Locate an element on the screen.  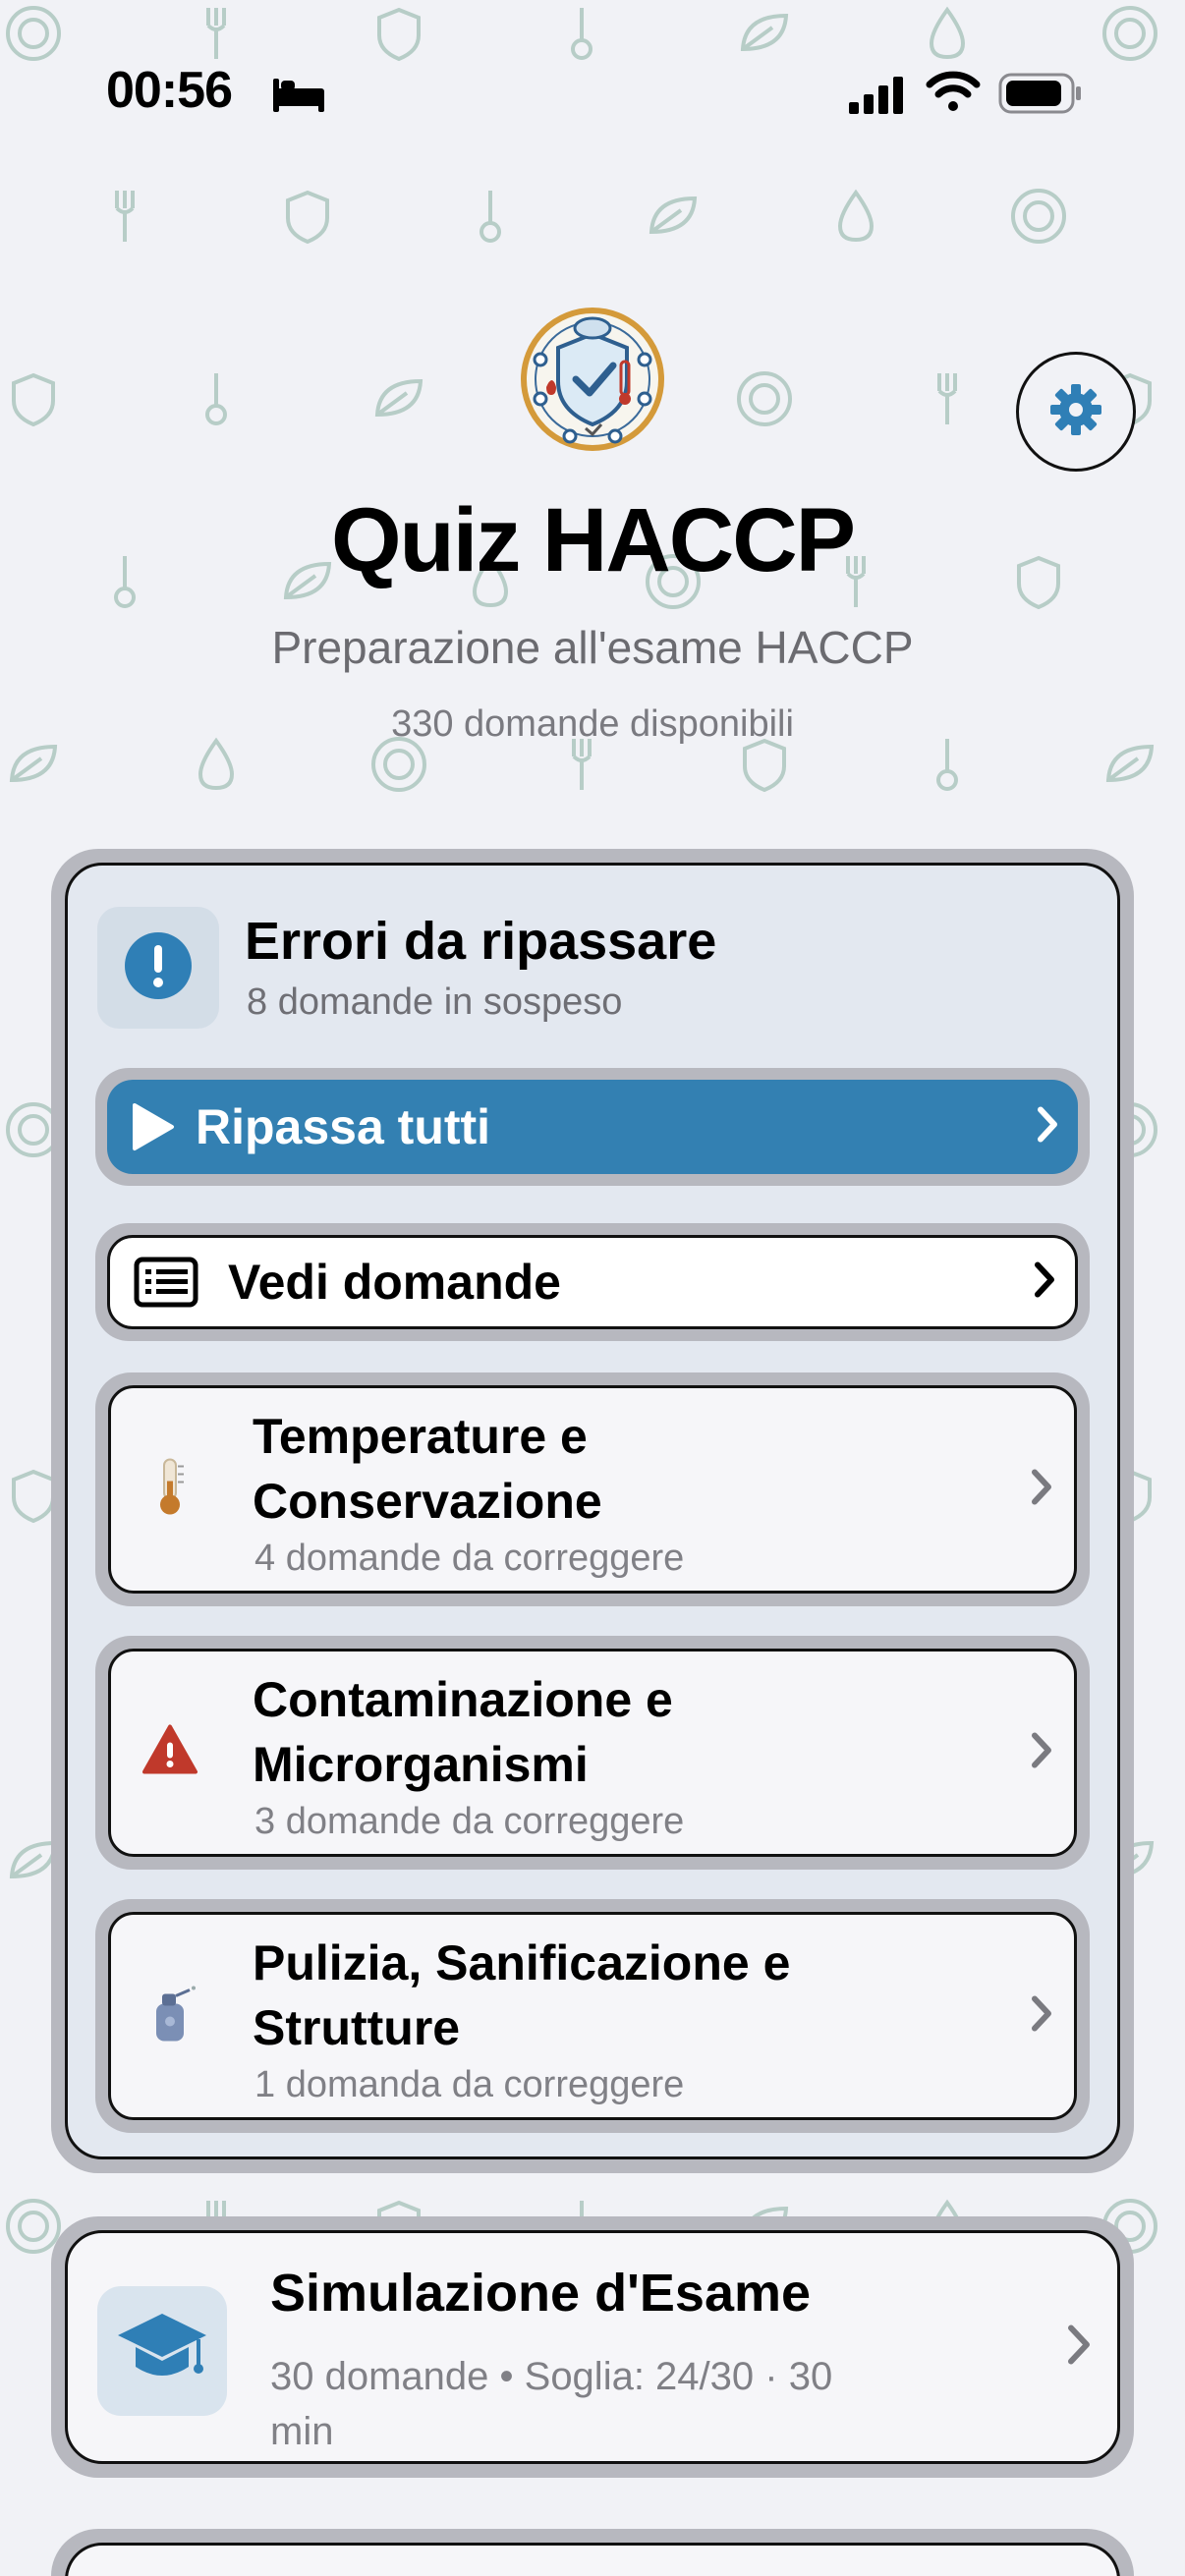
app-title: Quiz HACCP is located at coordinates (594, 540).